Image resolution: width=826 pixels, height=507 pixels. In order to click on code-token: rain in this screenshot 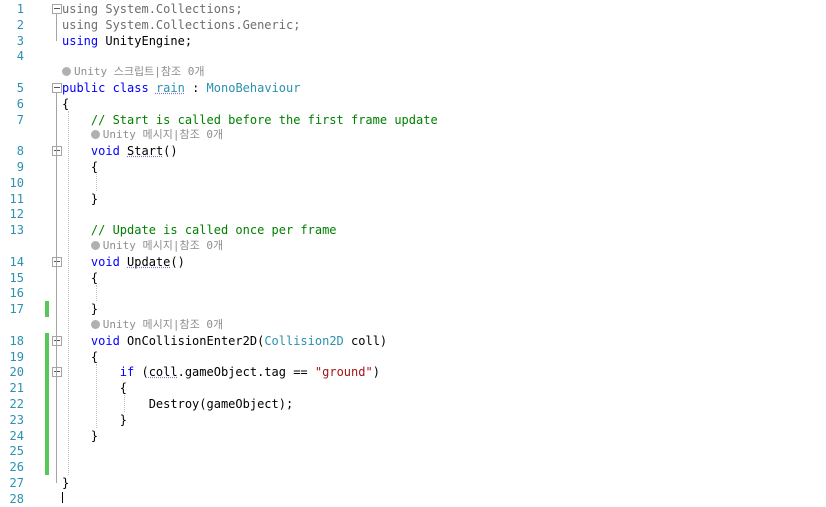, I will do `click(170, 88)`.